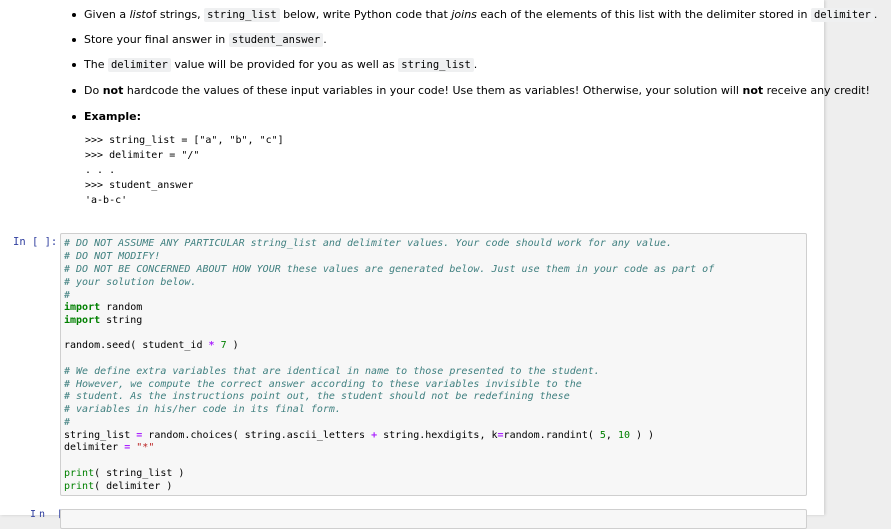 Image resolution: width=891 pixels, height=529 pixels. I want to click on number: 10, so click(623, 435).